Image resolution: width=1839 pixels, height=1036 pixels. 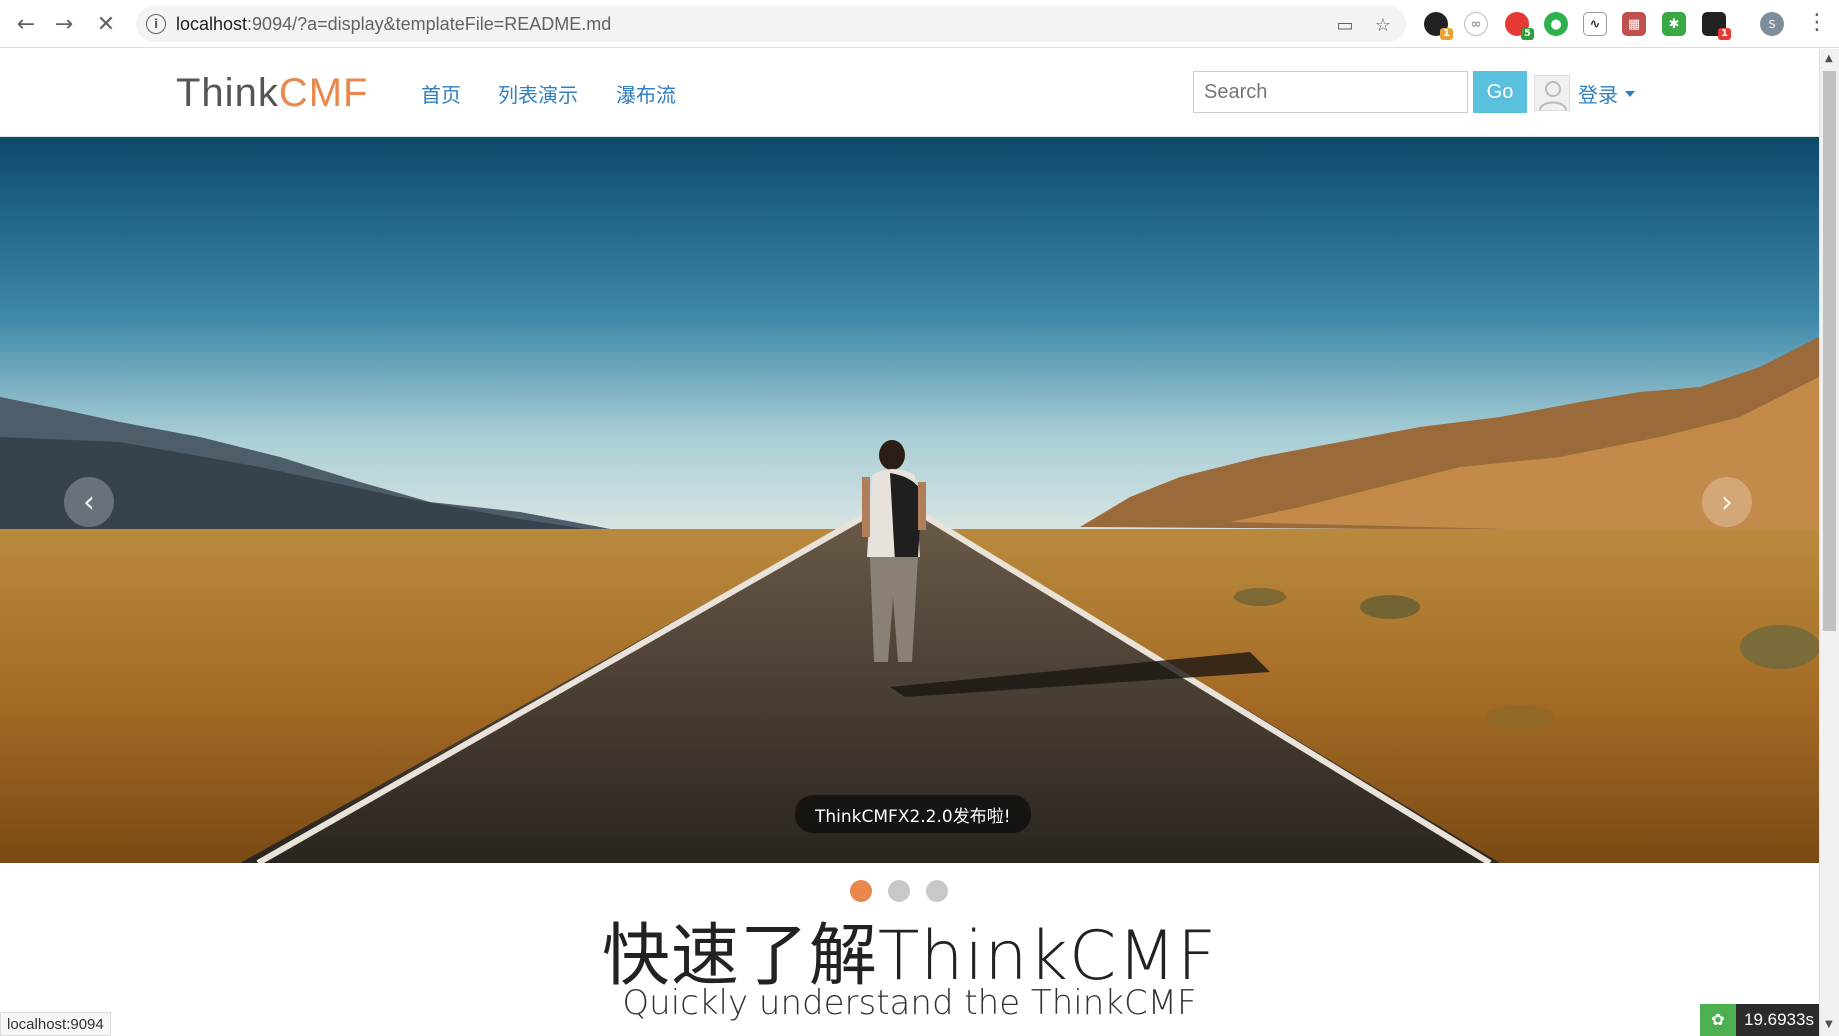 What do you see at coordinates (1383, 25) in the screenshot?
I see `bookmark-star-icon: ☆` at bounding box center [1383, 25].